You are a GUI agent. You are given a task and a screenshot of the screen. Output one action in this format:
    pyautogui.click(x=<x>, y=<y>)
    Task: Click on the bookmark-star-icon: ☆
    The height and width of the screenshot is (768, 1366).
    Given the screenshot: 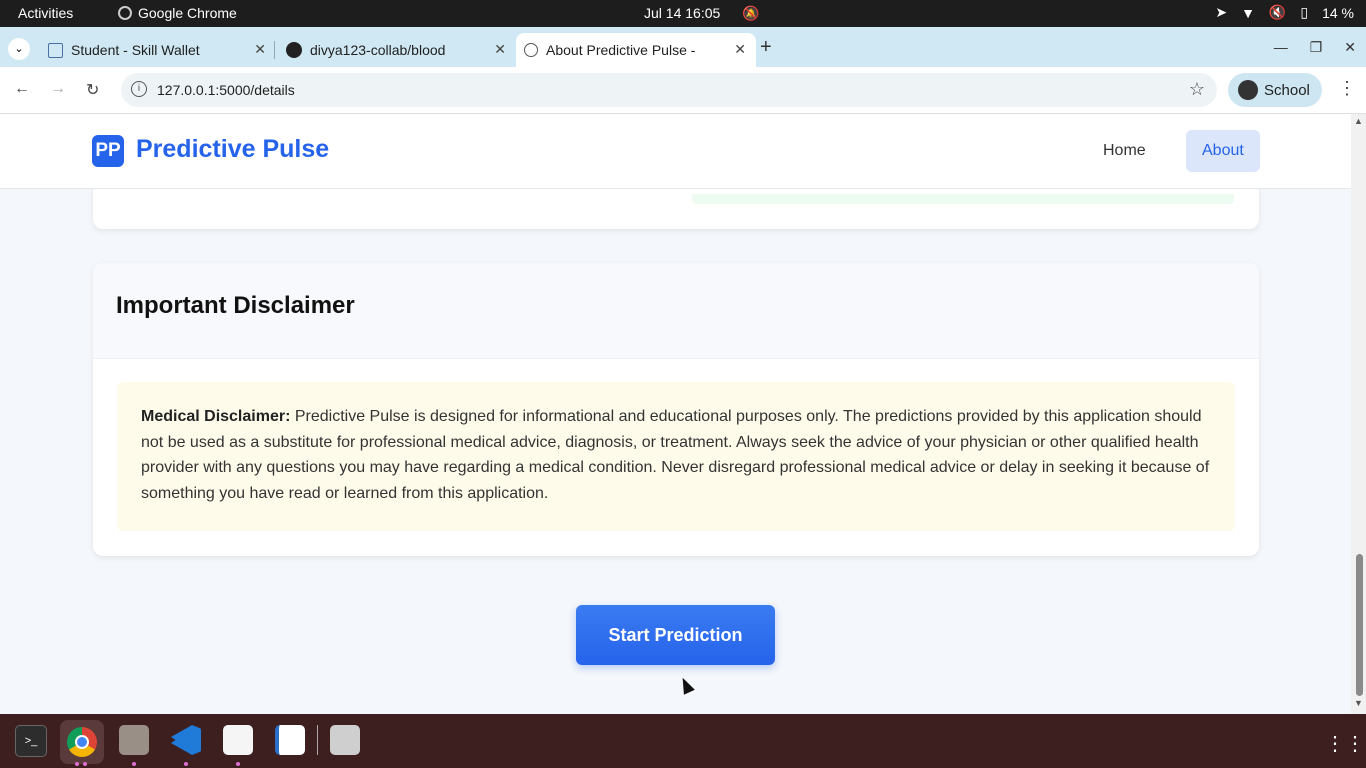 What is the action you would take?
    pyautogui.click(x=1197, y=89)
    